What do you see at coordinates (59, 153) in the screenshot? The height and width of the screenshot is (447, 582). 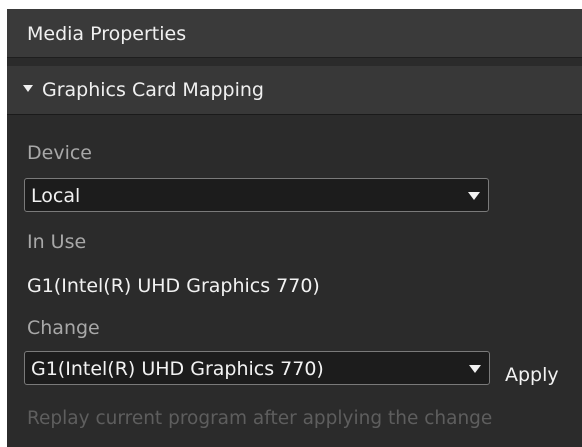 I see `device-label: Device` at bounding box center [59, 153].